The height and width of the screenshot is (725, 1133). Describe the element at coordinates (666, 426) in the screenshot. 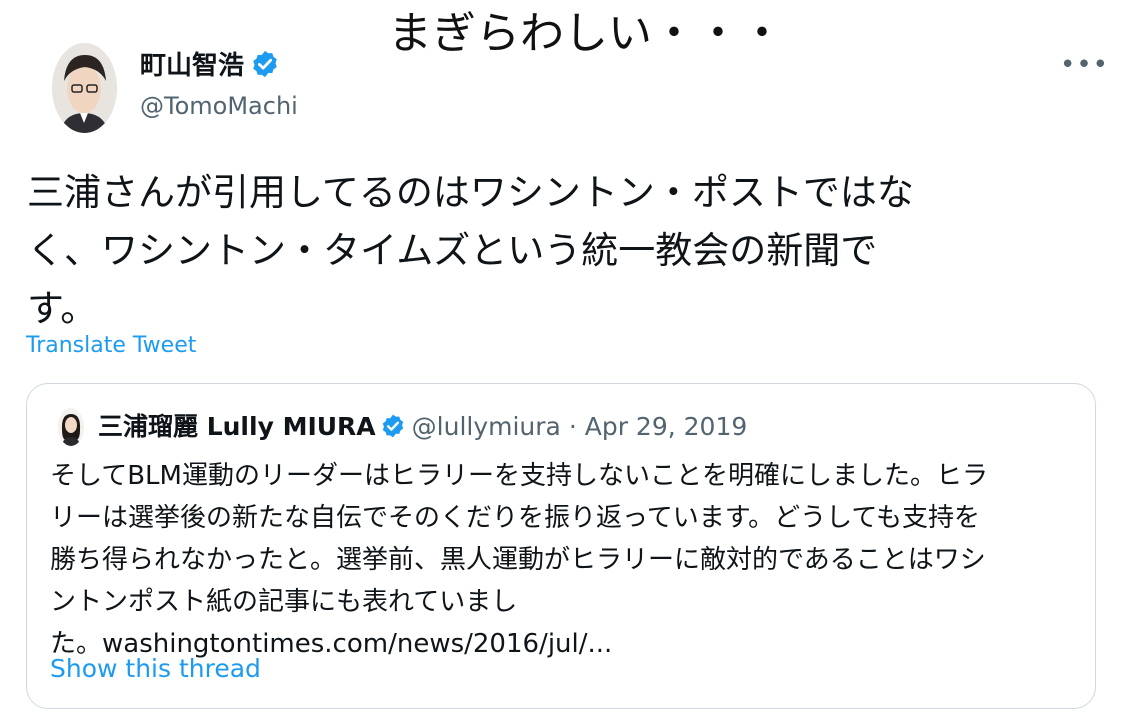

I see `quoted-tweet-date: Apr 29, 2019` at that location.